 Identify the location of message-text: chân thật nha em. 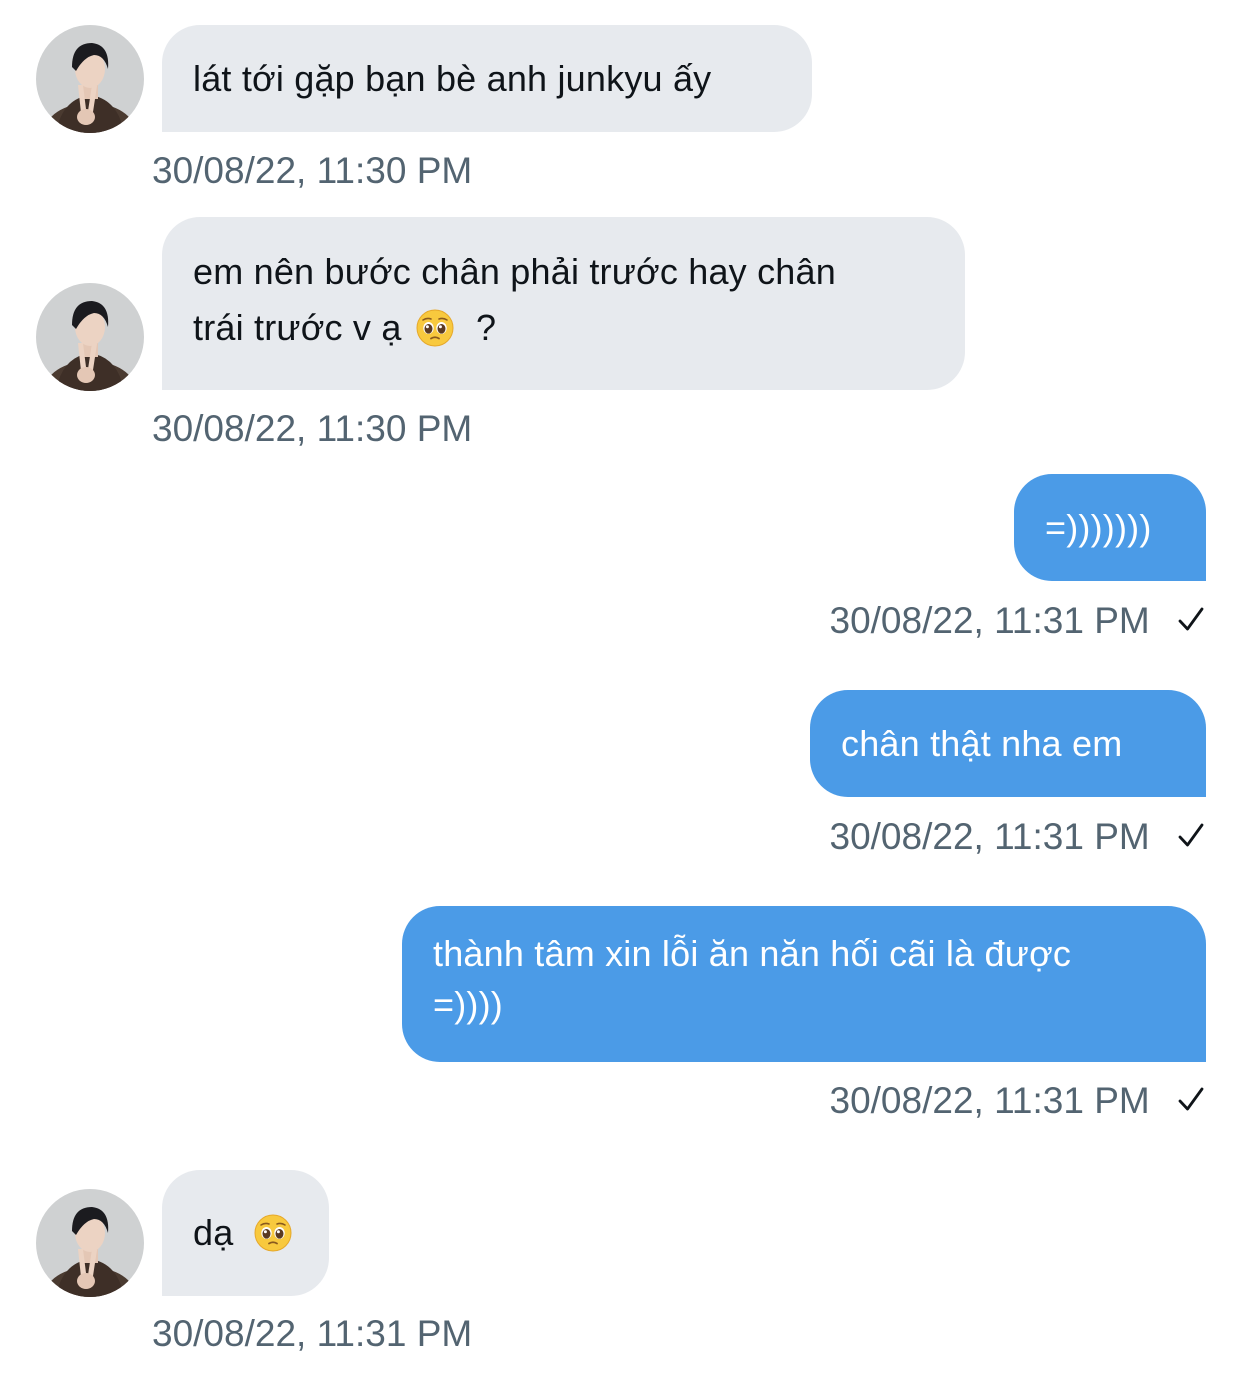
(982, 743).